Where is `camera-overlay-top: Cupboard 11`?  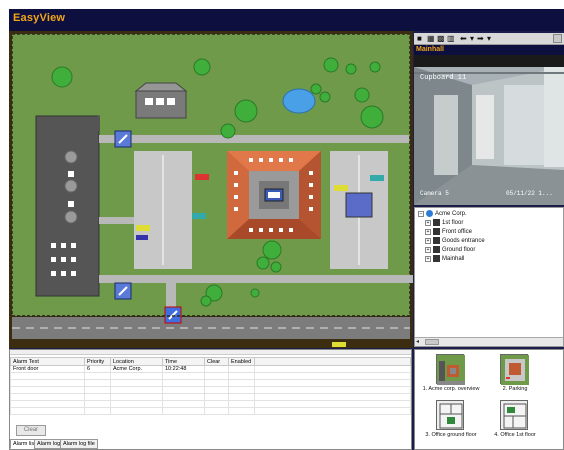 camera-overlay-top: Cupboard 11 is located at coordinates (443, 78).